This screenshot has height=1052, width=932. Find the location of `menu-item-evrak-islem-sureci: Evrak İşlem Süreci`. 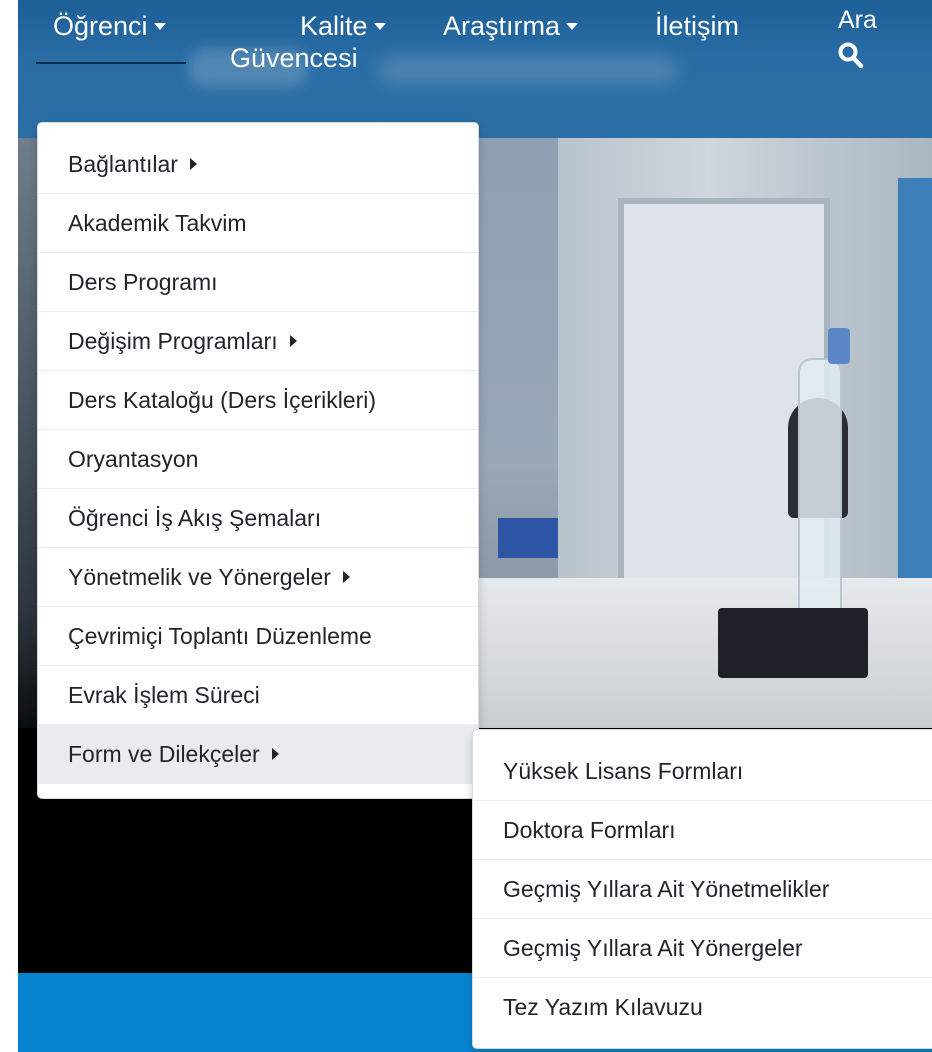

menu-item-evrak-islem-sureci: Evrak İşlem Süreci is located at coordinates (258, 695).